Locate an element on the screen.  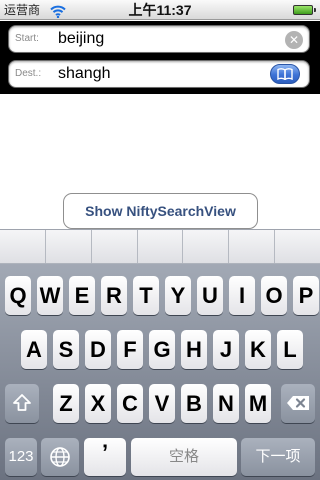
key-z: Z is located at coordinates (66, 403).